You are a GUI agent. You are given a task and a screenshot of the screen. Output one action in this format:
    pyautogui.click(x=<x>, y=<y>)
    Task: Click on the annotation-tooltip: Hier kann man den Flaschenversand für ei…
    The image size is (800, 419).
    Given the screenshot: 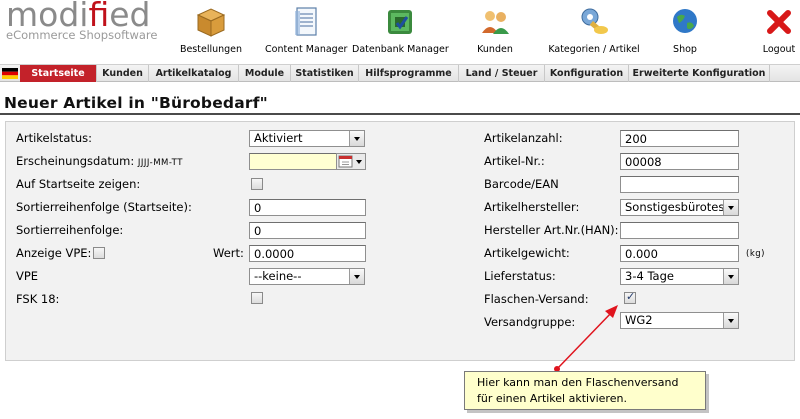 What is the action you would take?
    pyautogui.click(x=585, y=390)
    